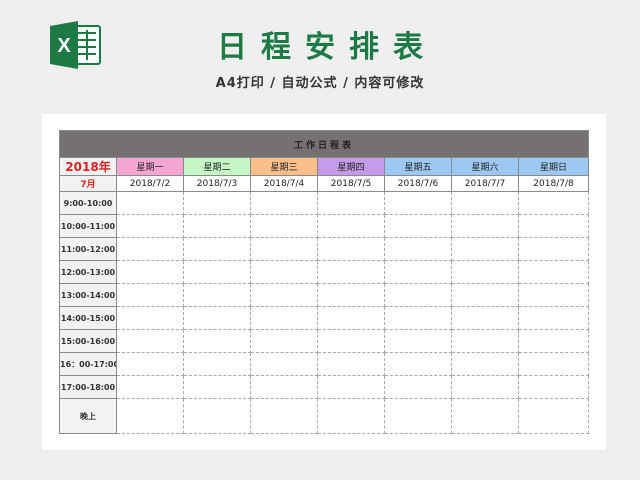  Describe the element at coordinates (88, 166) in the screenshot. I see `year-cell: 2018年` at that location.